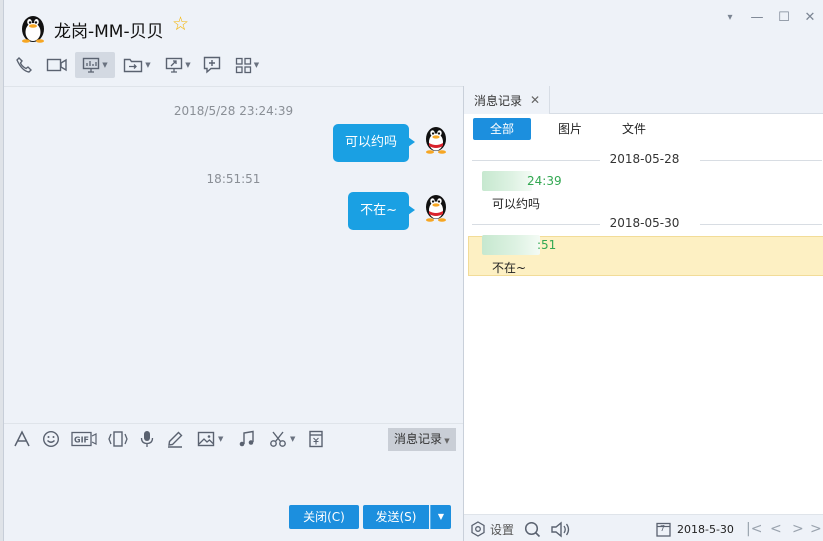  I want to click on message-input, so click(233, 477).